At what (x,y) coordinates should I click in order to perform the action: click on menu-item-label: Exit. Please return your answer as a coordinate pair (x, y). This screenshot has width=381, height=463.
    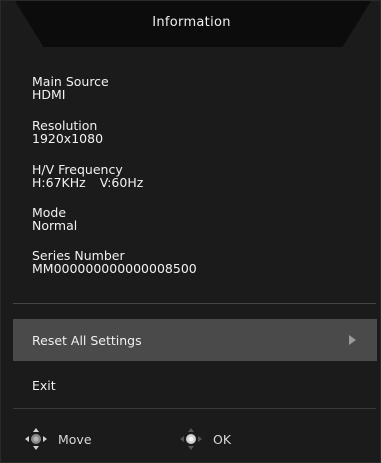
    Looking at the image, I should click on (44, 385).